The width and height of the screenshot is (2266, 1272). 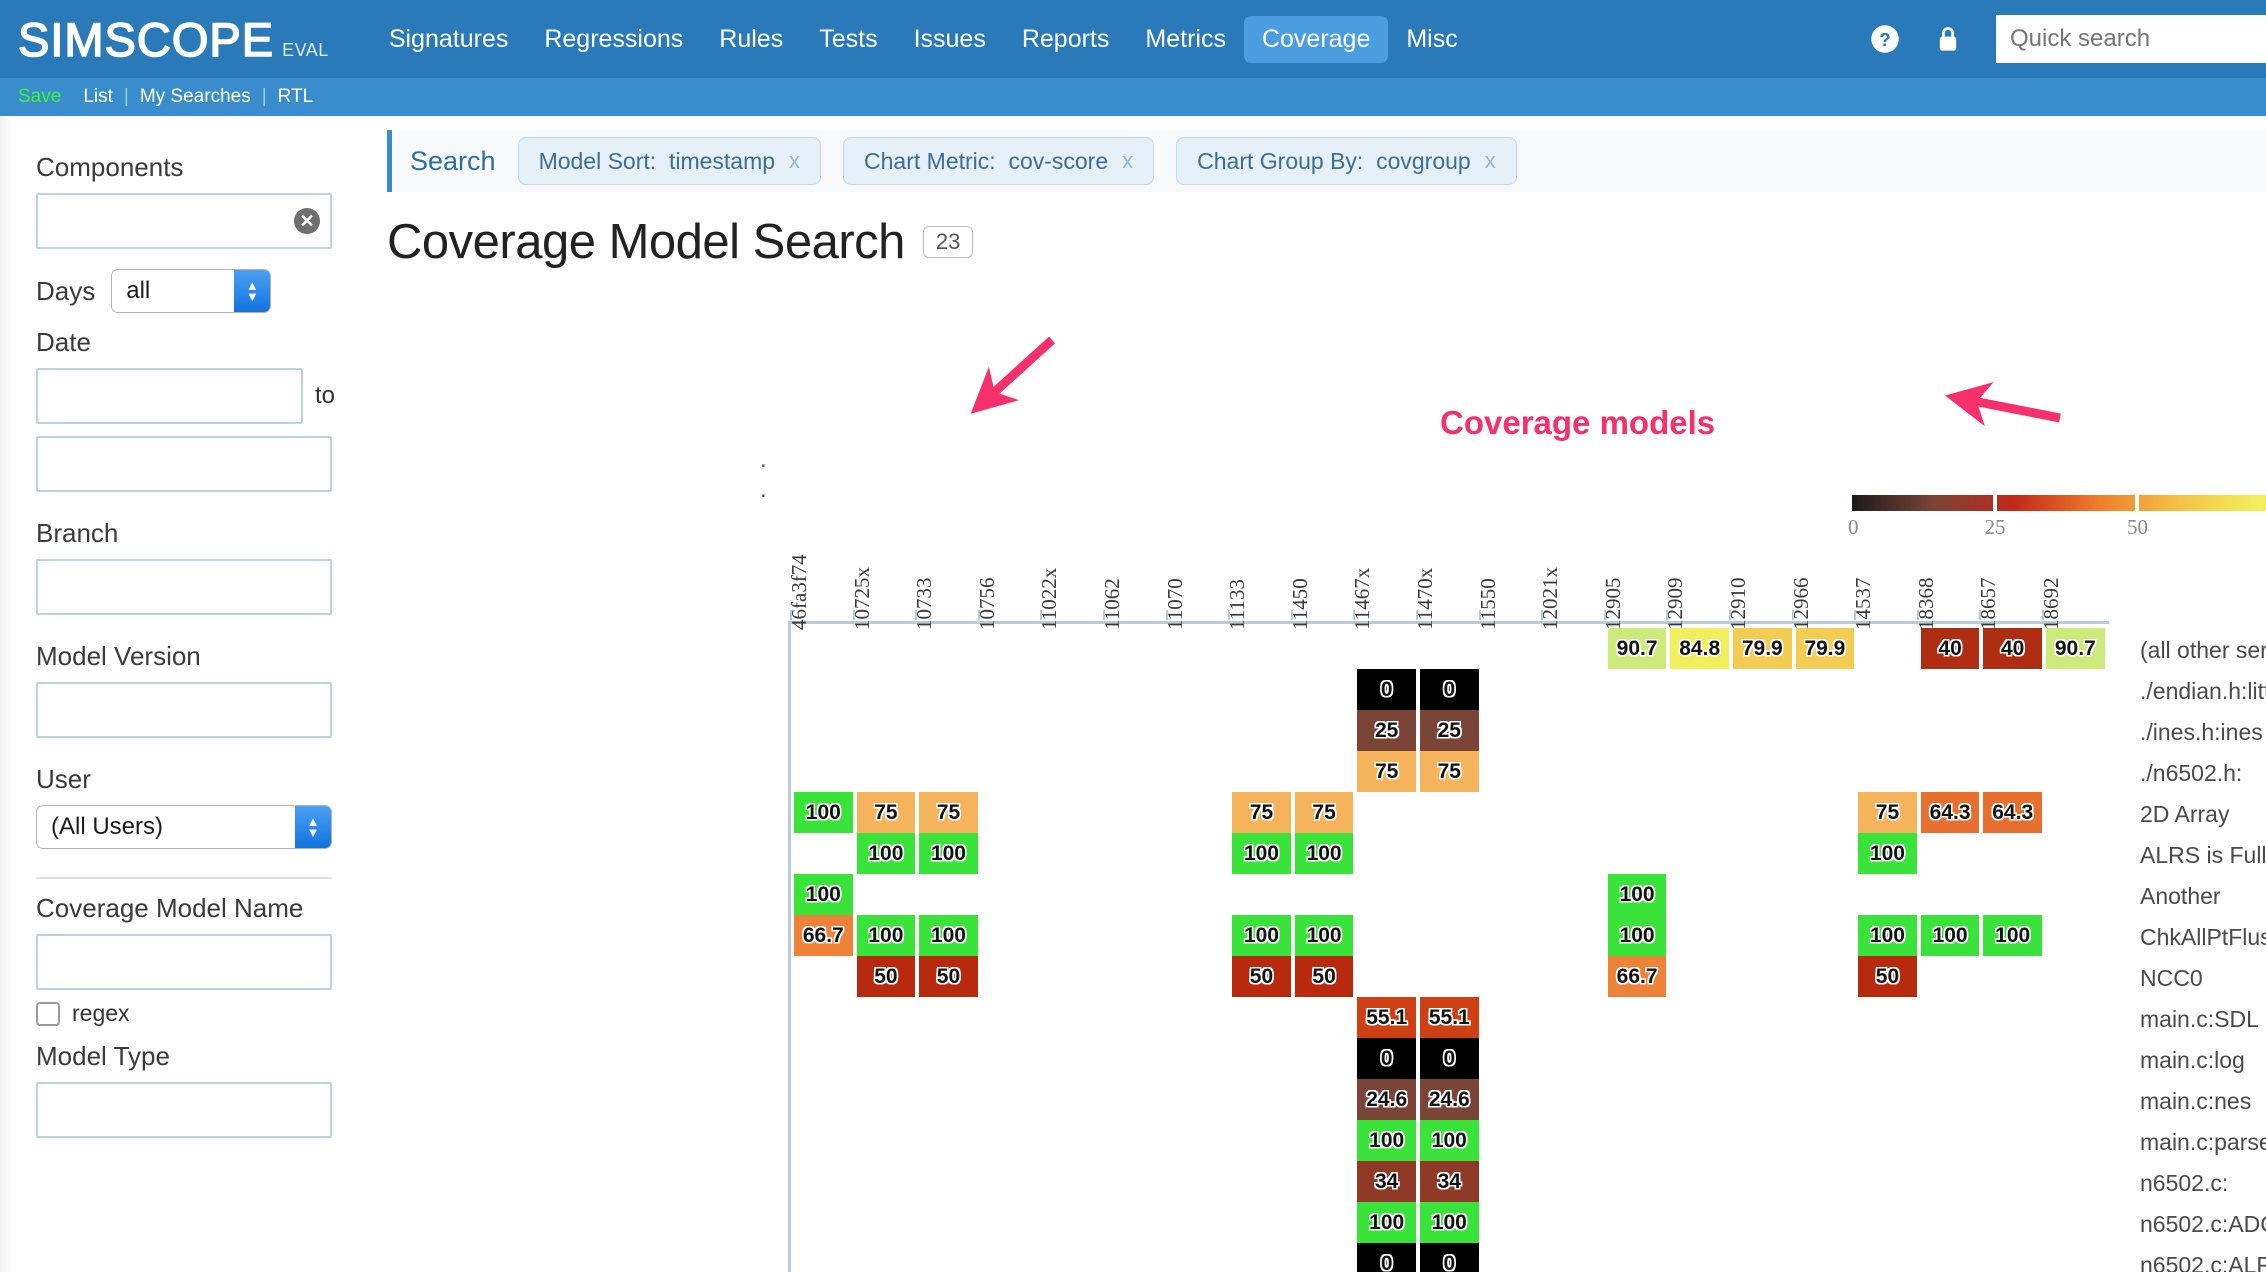 I want to click on subnav-save: Save, so click(x=45, y=97).